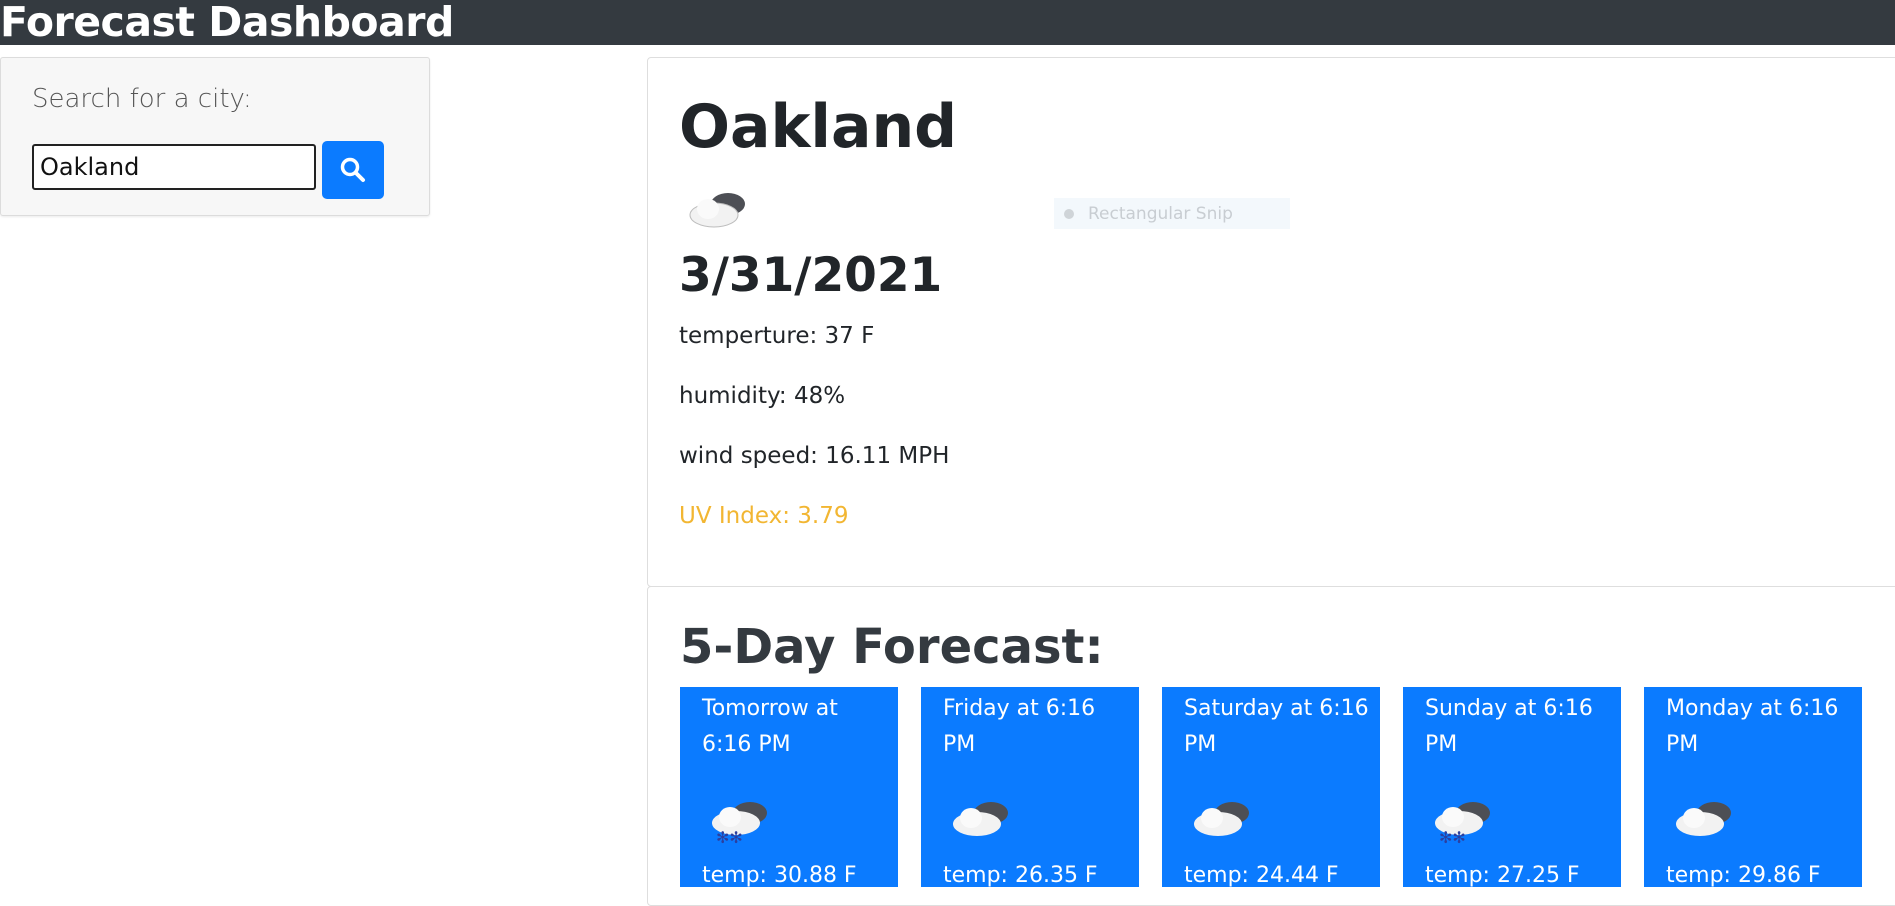 The width and height of the screenshot is (1895, 906). I want to click on search-panel: Search for a city:, so click(215, 136).